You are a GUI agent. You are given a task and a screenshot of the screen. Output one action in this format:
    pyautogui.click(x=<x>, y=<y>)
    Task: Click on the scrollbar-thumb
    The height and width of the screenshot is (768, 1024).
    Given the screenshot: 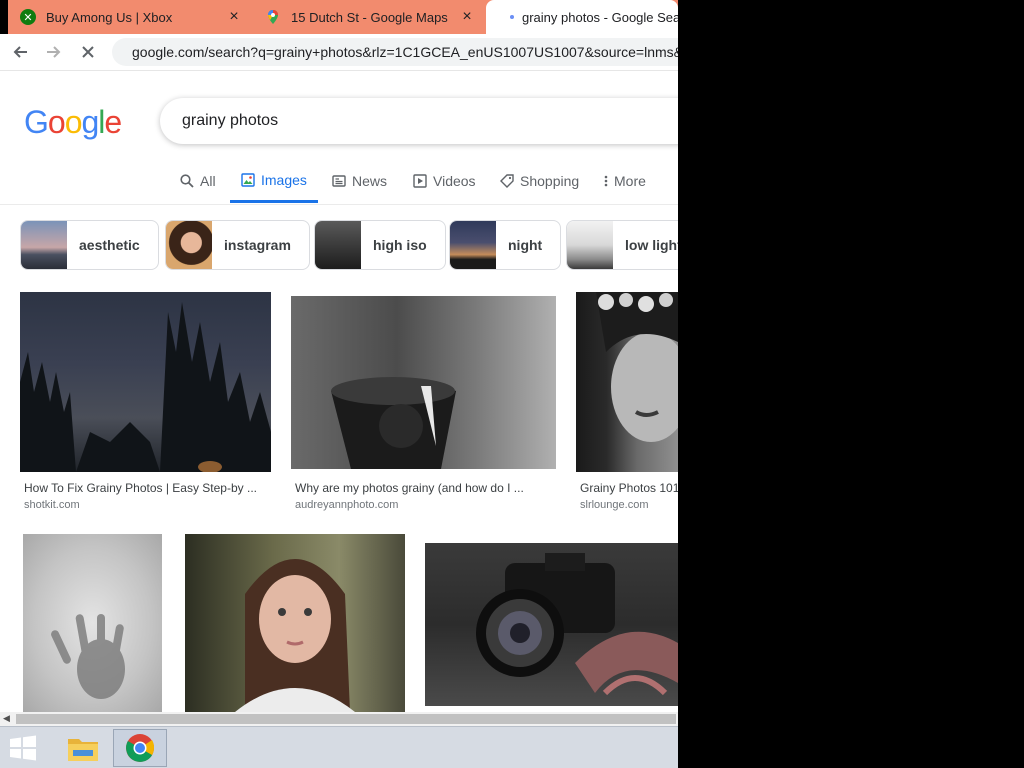 What is the action you would take?
    pyautogui.click(x=346, y=719)
    